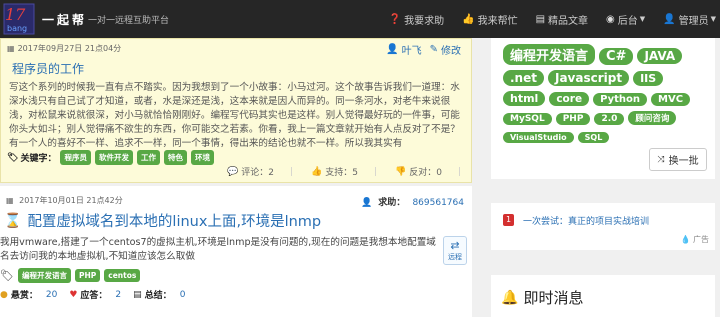 This screenshot has width=720, height=317. What do you see at coordinates (17, 28) in the screenshot?
I see `svg-text: bang` at bounding box center [17, 28].